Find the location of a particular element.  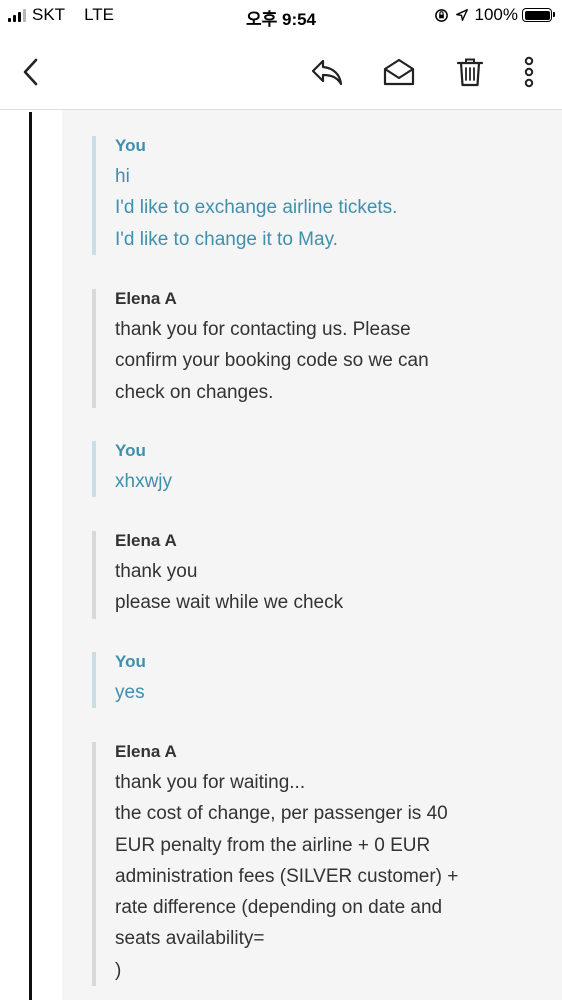

message-line: the cost of change, per passenger is 40 is located at coordinates (281, 814).